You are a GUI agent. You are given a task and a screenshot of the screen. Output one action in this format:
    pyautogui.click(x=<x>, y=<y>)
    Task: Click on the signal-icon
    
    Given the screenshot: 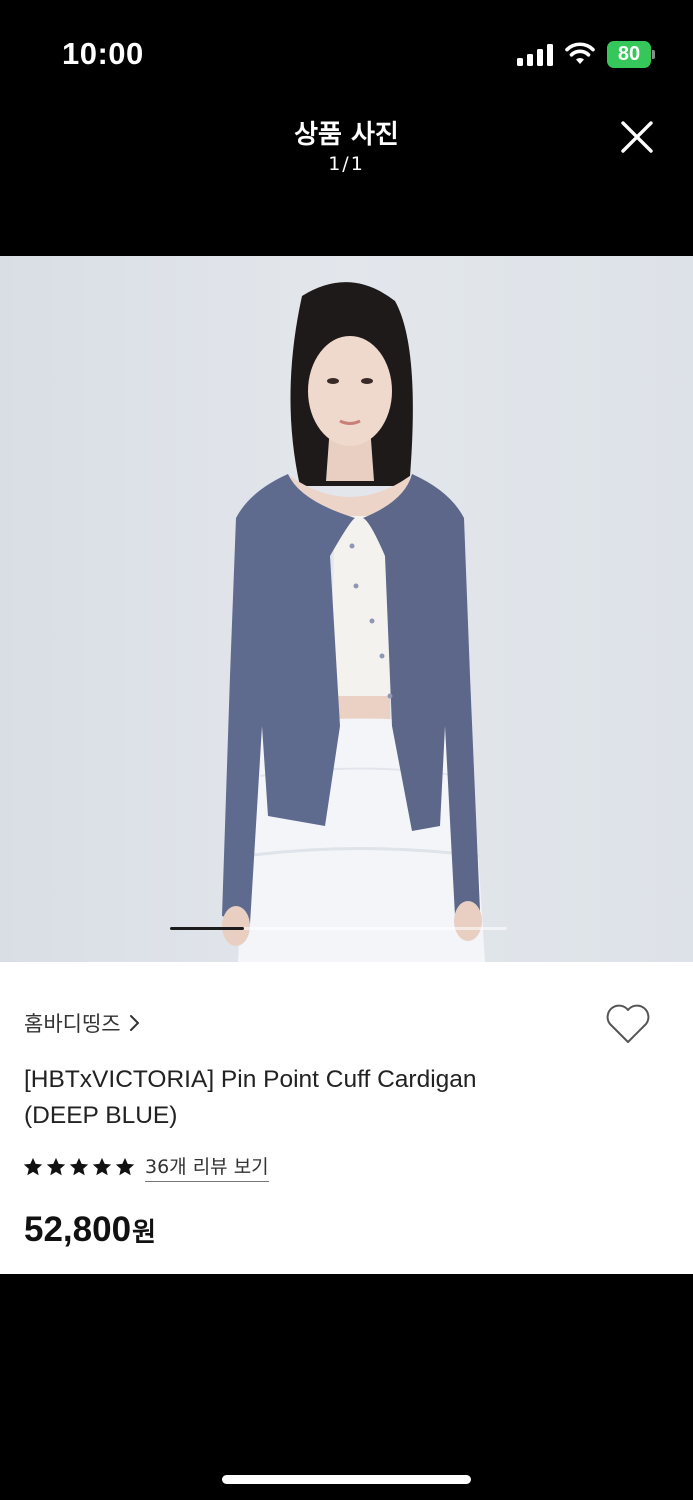 What is the action you would take?
    pyautogui.click(x=535, y=55)
    